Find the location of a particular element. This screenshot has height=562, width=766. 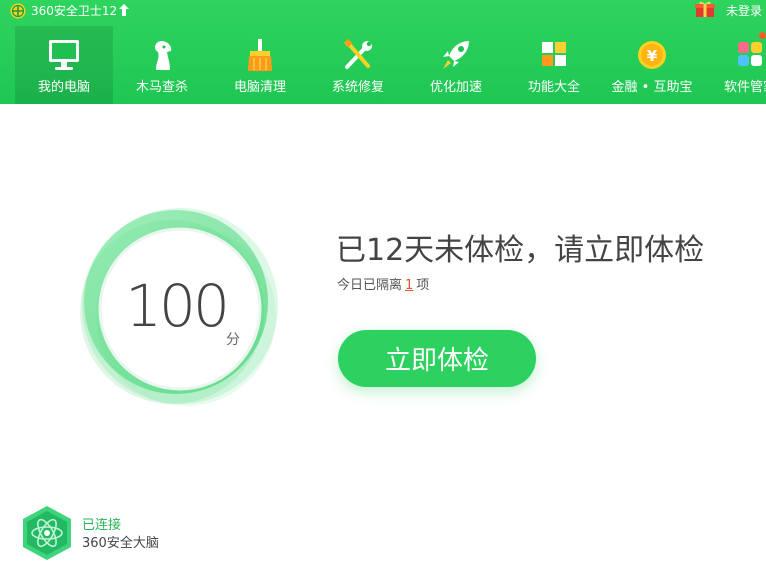

checkup-headline: 已12天未体检，请立即体检 is located at coordinates (520, 250).